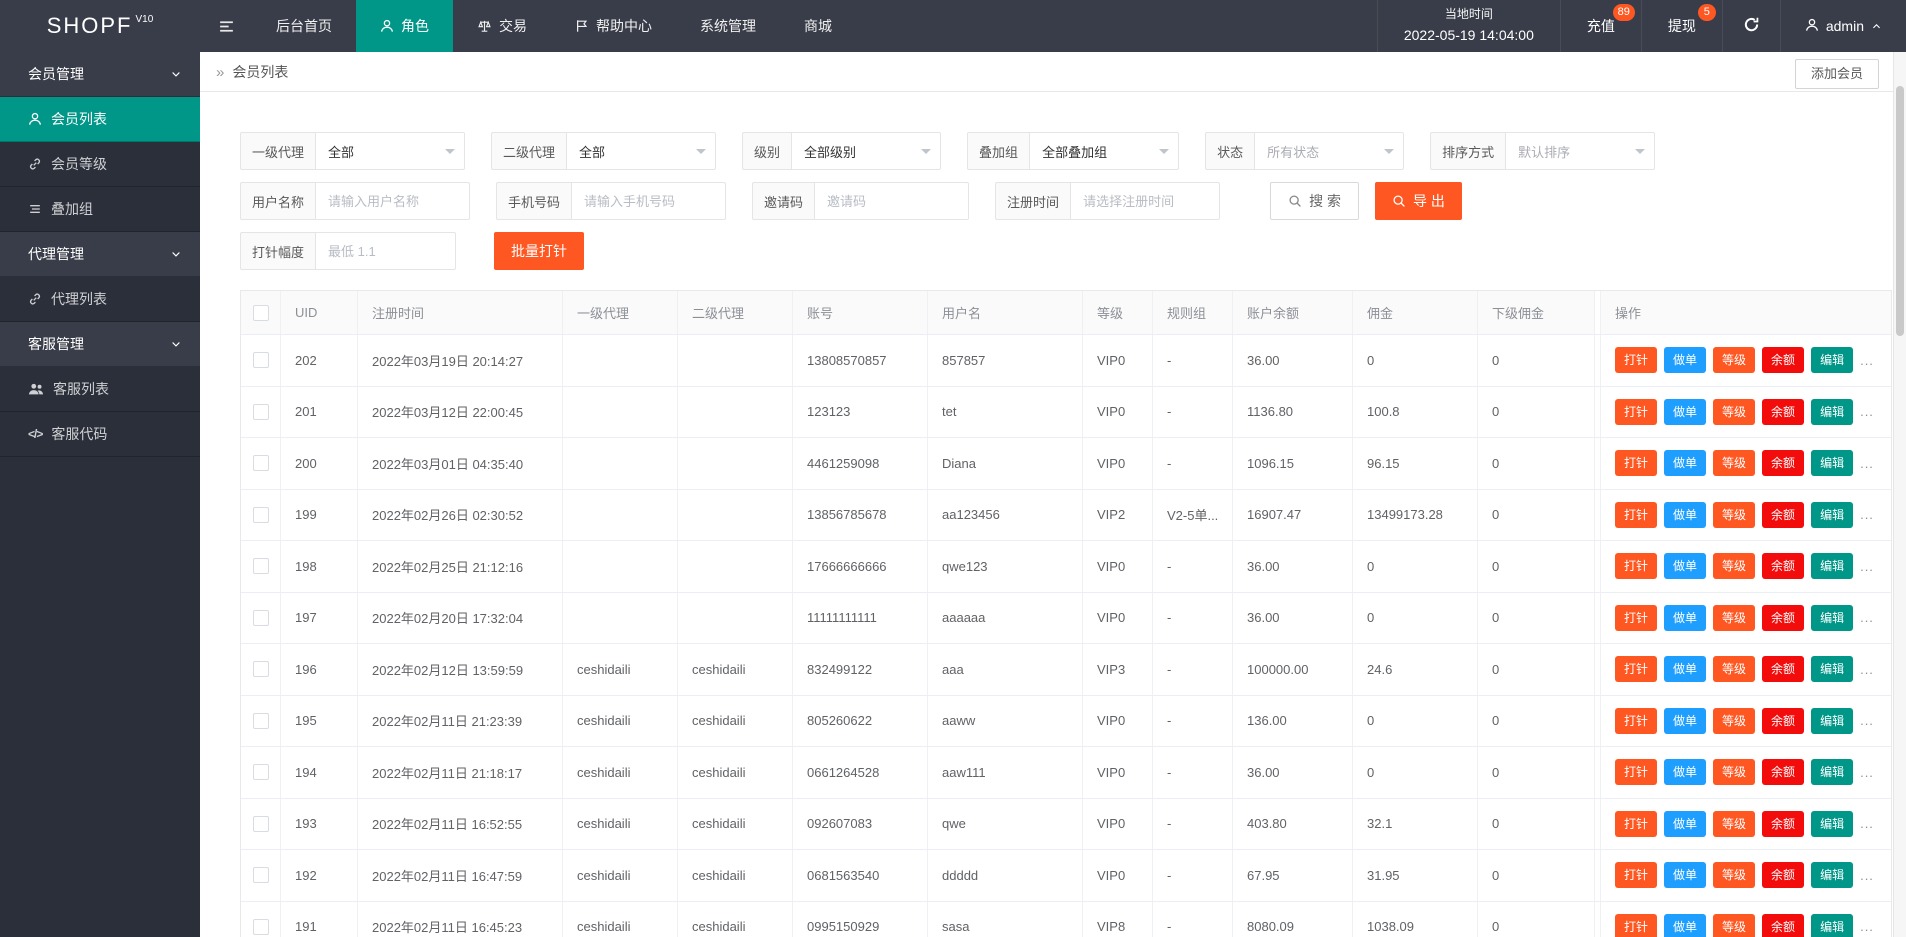 Image resolution: width=1906 pixels, height=937 pixels. I want to click on export-button: 导 出, so click(1418, 201).